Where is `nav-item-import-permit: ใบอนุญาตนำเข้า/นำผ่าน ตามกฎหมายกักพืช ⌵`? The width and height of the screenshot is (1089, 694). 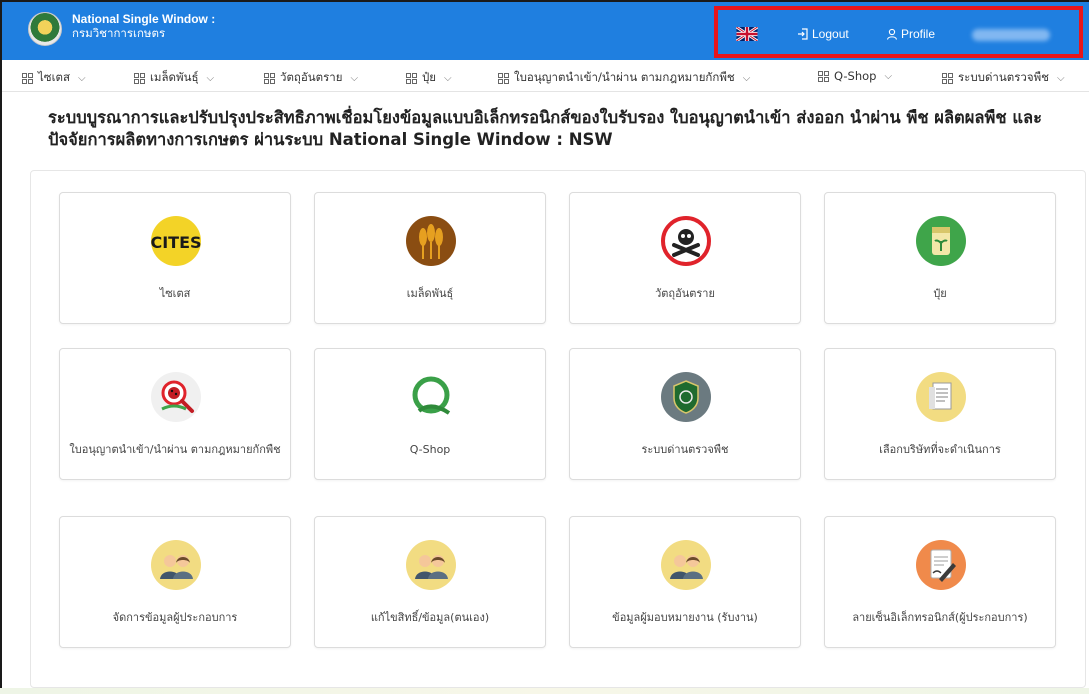 nav-item-import-permit: ใบอนุญาตนำเข้า/นำผ่าน ตามกฎหมายกักพืช ⌵ is located at coordinates (624, 78).